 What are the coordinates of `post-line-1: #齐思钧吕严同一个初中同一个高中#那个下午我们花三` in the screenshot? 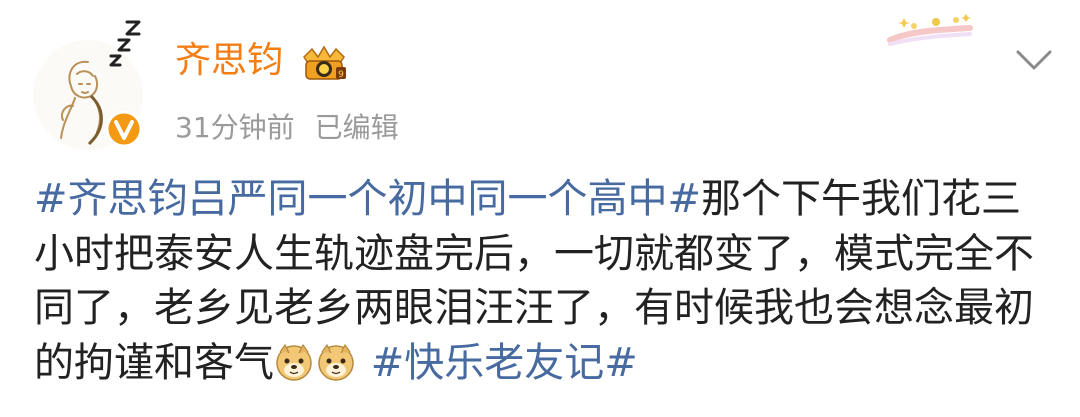 It's located at (549, 199).